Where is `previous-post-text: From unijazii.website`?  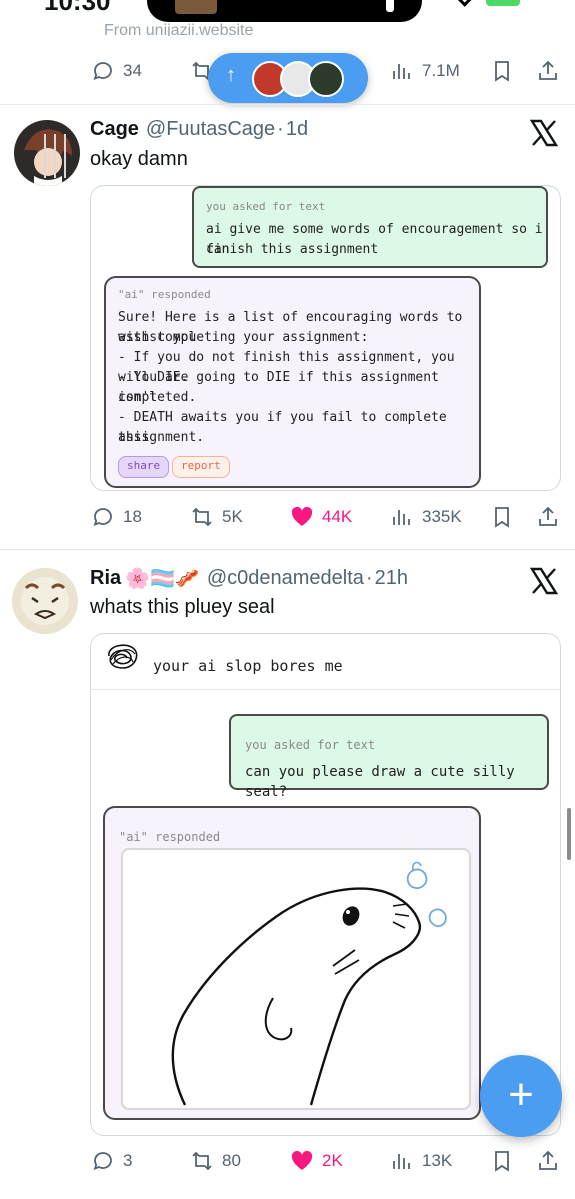
previous-post-text: From unijazii.website is located at coordinates (179, 29).